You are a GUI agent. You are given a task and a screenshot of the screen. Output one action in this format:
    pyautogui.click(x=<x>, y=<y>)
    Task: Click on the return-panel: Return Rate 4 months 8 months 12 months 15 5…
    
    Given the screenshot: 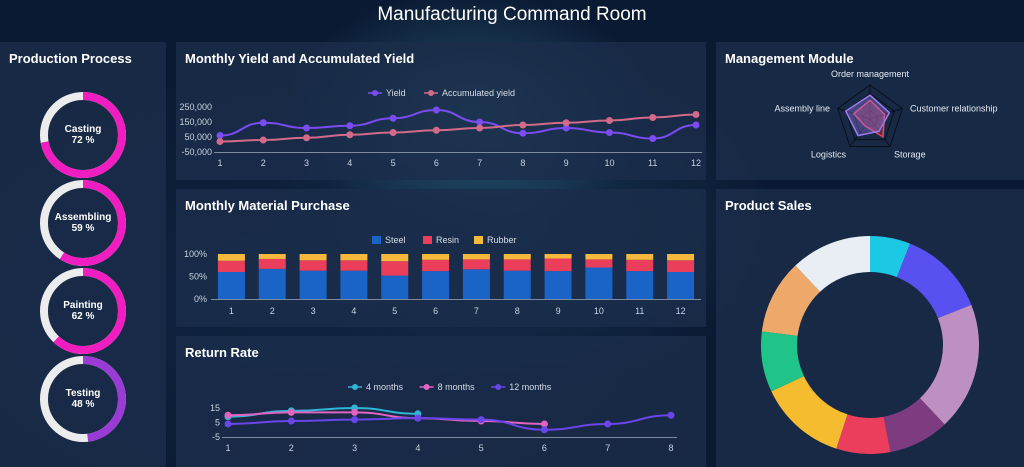 What is the action you would take?
    pyautogui.click(x=441, y=401)
    